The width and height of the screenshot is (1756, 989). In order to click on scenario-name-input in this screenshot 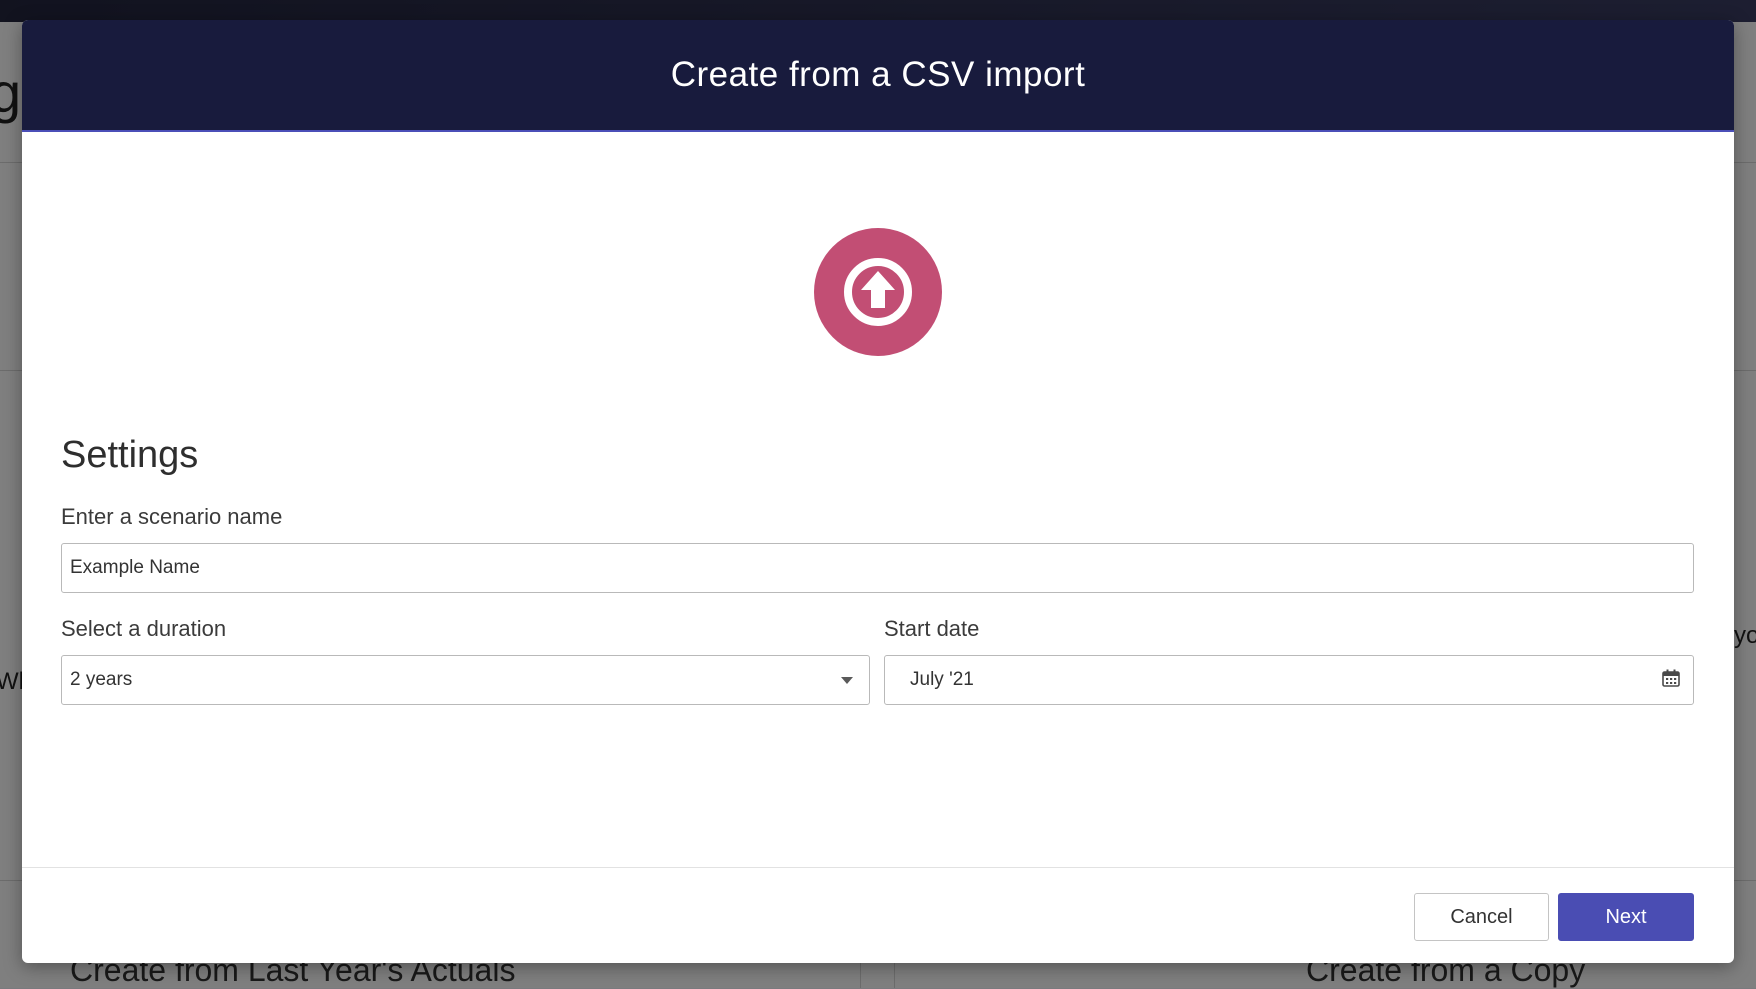, I will do `click(877, 568)`.